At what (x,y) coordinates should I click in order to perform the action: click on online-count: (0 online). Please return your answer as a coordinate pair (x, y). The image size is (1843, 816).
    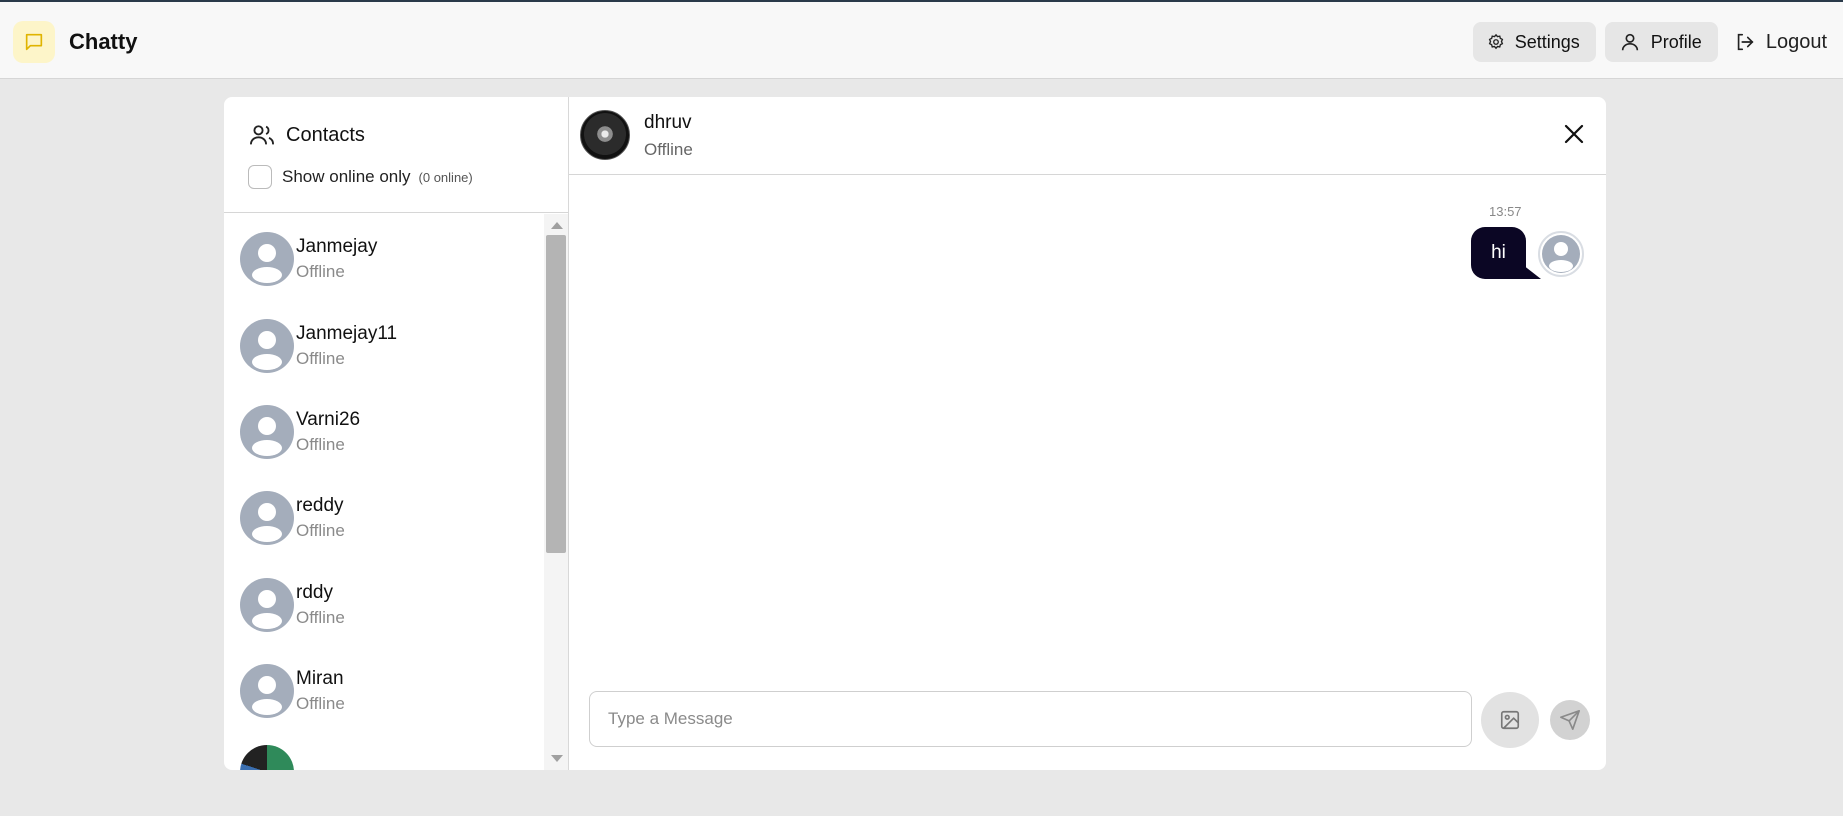
    Looking at the image, I should click on (445, 177).